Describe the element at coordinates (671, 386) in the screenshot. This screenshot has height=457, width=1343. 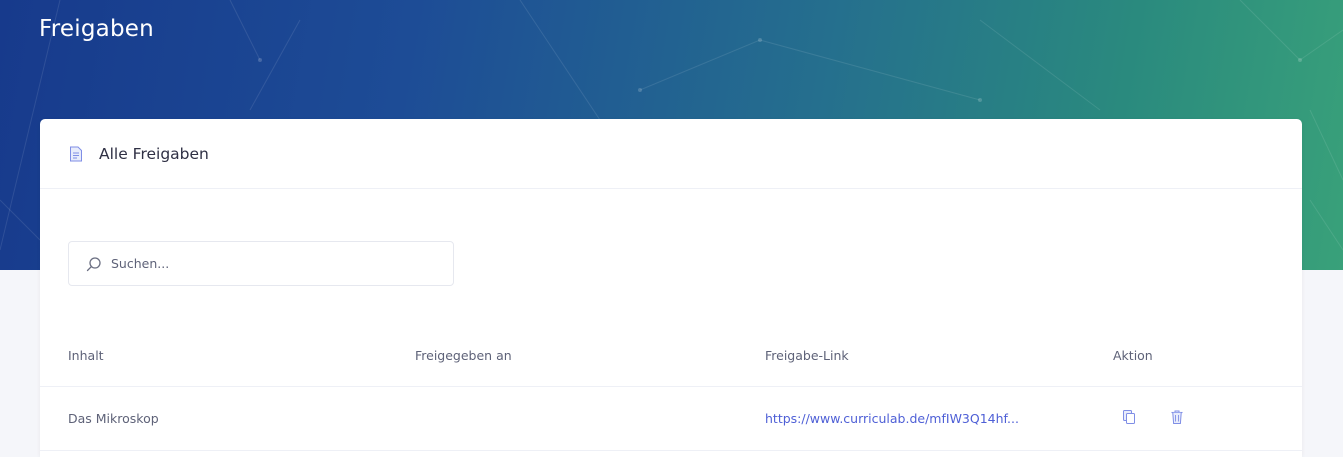
I see `header-divider` at that location.